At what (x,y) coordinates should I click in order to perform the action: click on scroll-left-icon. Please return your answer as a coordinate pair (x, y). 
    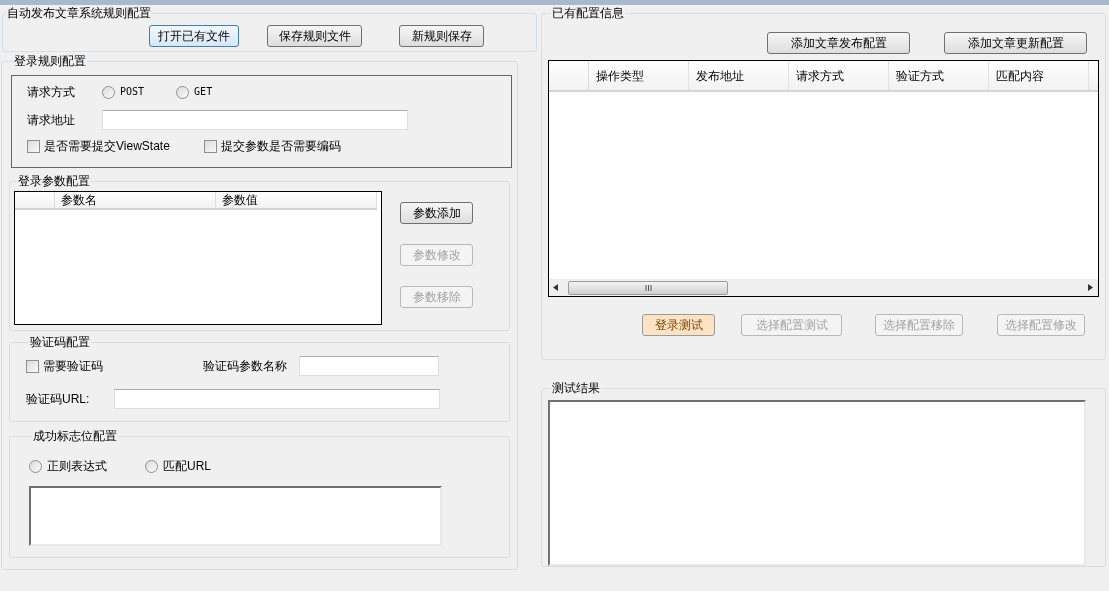
    Looking at the image, I should click on (555, 287).